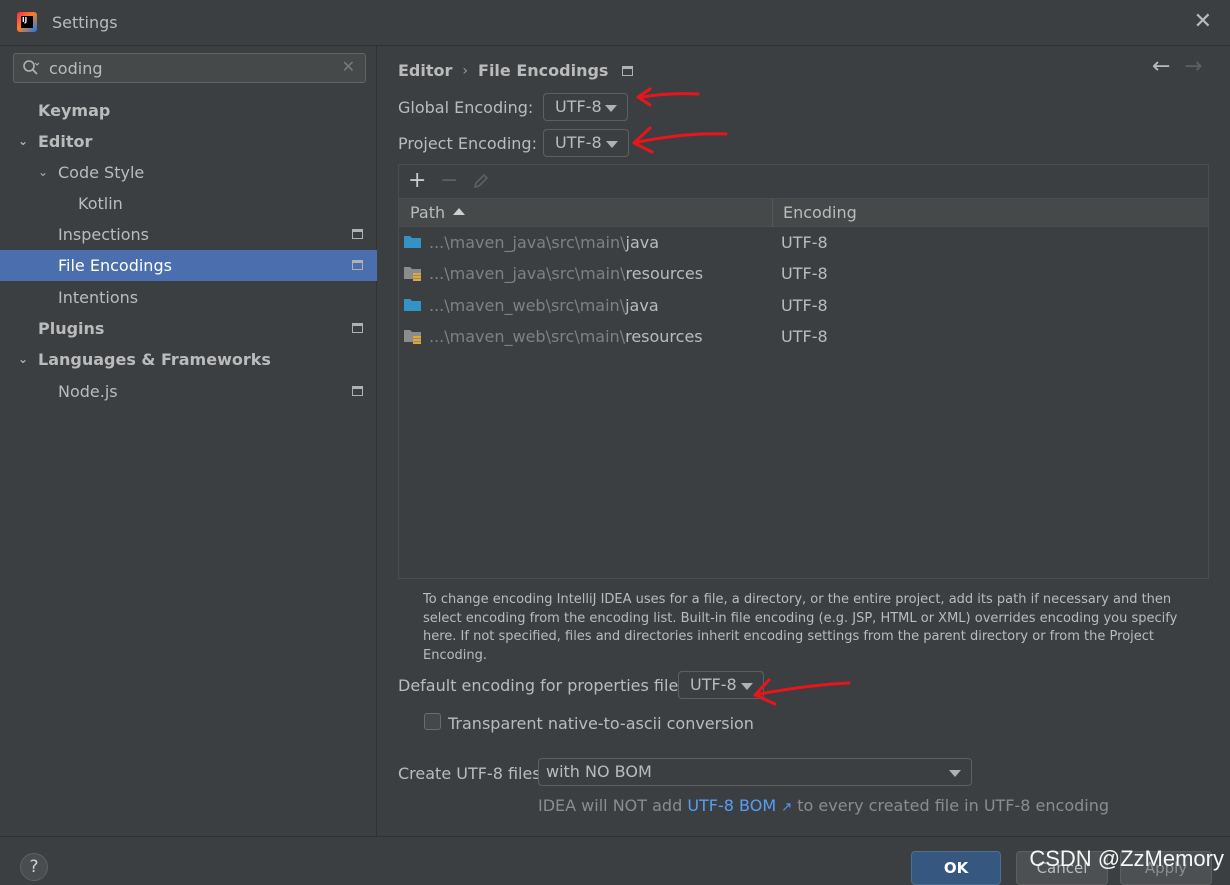 The image size is (1230, 885). Describe the element at coordinates (103, 234) in the screenshot. I see `sidebar-item-label: Inspections` at that location.